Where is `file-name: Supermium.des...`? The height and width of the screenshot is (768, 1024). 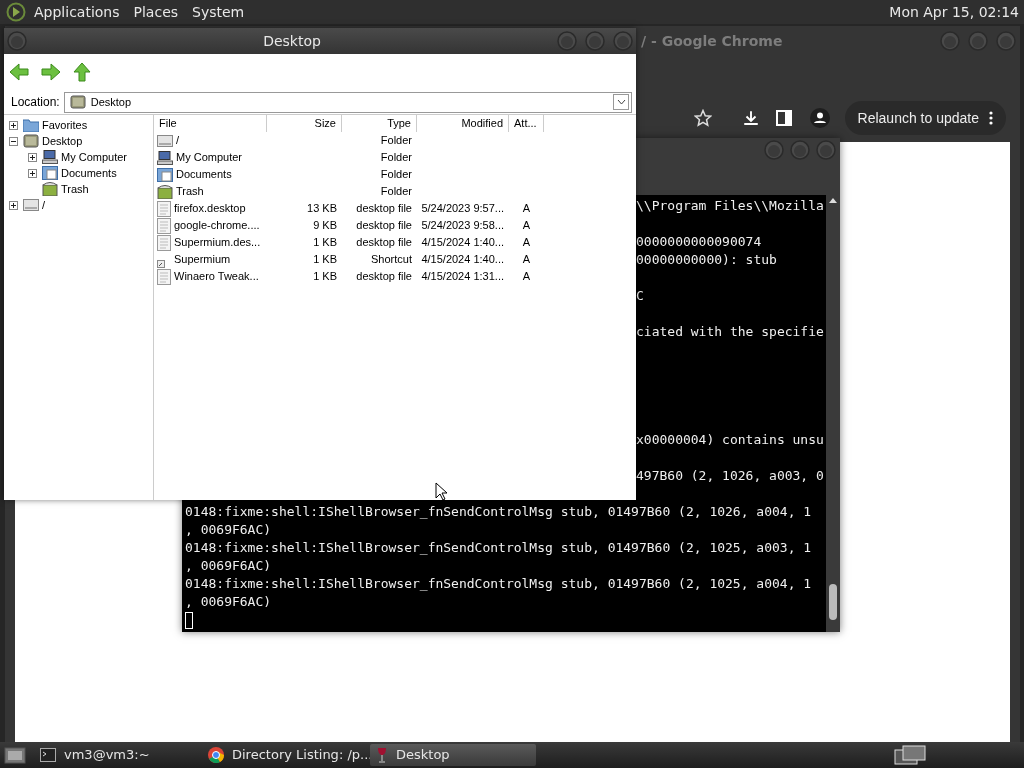 file-name: Supermium.des... is located at coordinates (217, 242).